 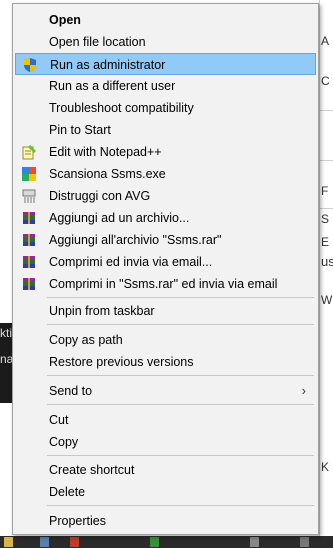 I want to click on menu-item-label: Restore previous versions, so click(x=121, y=362).